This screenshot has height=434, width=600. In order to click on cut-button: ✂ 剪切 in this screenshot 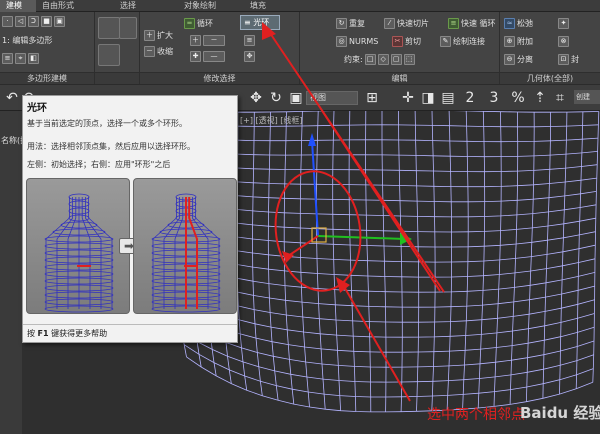, I will do `click(406, 41)`.